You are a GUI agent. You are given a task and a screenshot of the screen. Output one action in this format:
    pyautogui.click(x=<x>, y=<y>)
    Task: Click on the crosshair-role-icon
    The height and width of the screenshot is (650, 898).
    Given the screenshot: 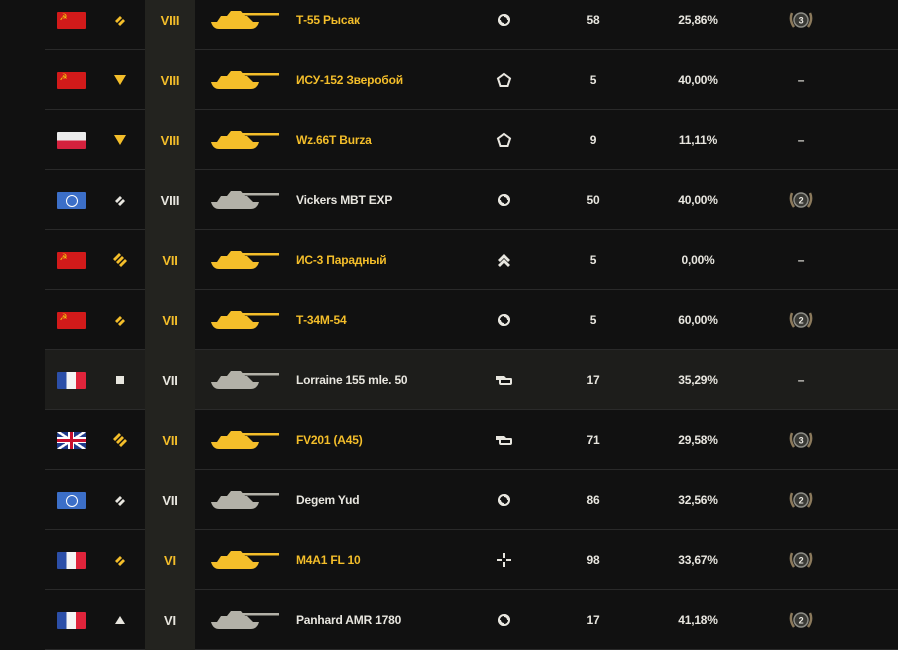 What is the action you would take?
    pyautogui.click(x=504, y=560)
    